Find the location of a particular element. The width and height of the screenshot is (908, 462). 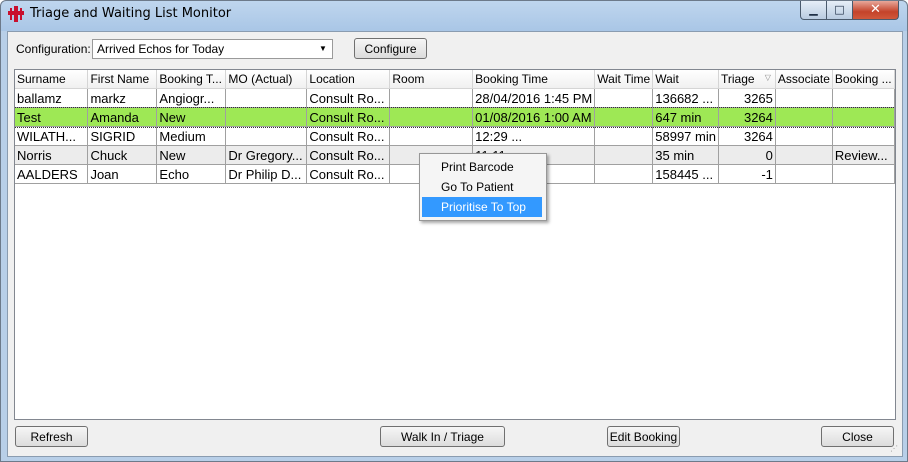

table-cell: 35 min is located at coordinates (685, 155).